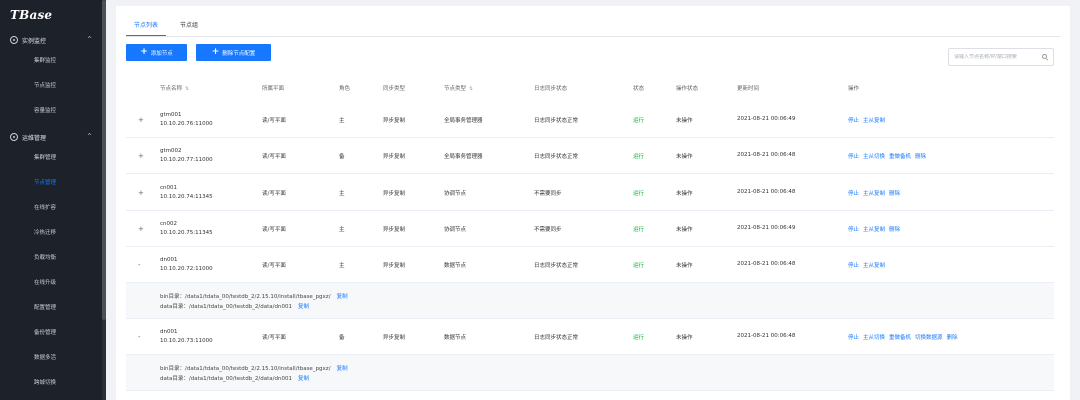 The width and height of the screenshot is (1080, 400). What do you see at coordinates (171, 151) in the screenshot?
I see `node-name: gtm002` at bounding box center [171, 151].